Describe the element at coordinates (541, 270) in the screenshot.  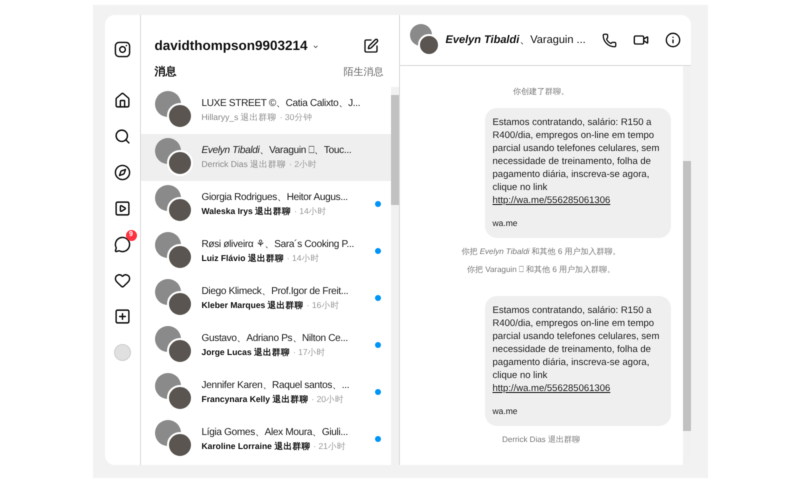
I see `system-message: 你把 Varaguin ⎕ 和其他 6 用户加入群聊。` at that location.